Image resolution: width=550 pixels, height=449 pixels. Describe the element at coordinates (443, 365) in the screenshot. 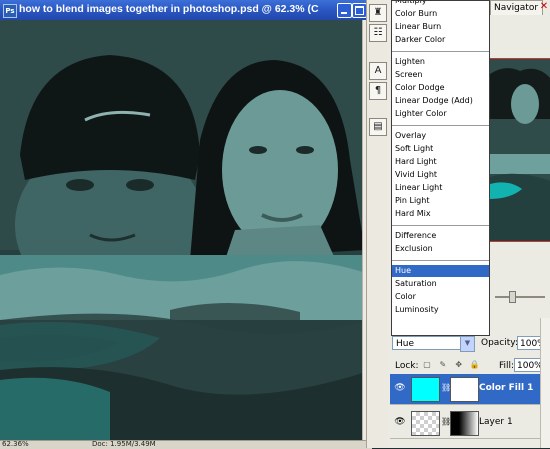

I see `lock-image-icon: ✎` at that location.